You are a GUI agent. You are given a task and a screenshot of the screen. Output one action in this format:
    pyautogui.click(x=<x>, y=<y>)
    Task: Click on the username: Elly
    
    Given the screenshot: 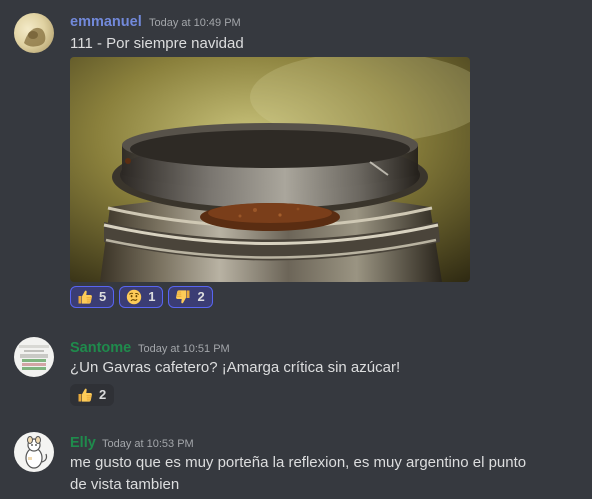 What is the action you would take?
    pyautogui.click(x=83, y=443)
    